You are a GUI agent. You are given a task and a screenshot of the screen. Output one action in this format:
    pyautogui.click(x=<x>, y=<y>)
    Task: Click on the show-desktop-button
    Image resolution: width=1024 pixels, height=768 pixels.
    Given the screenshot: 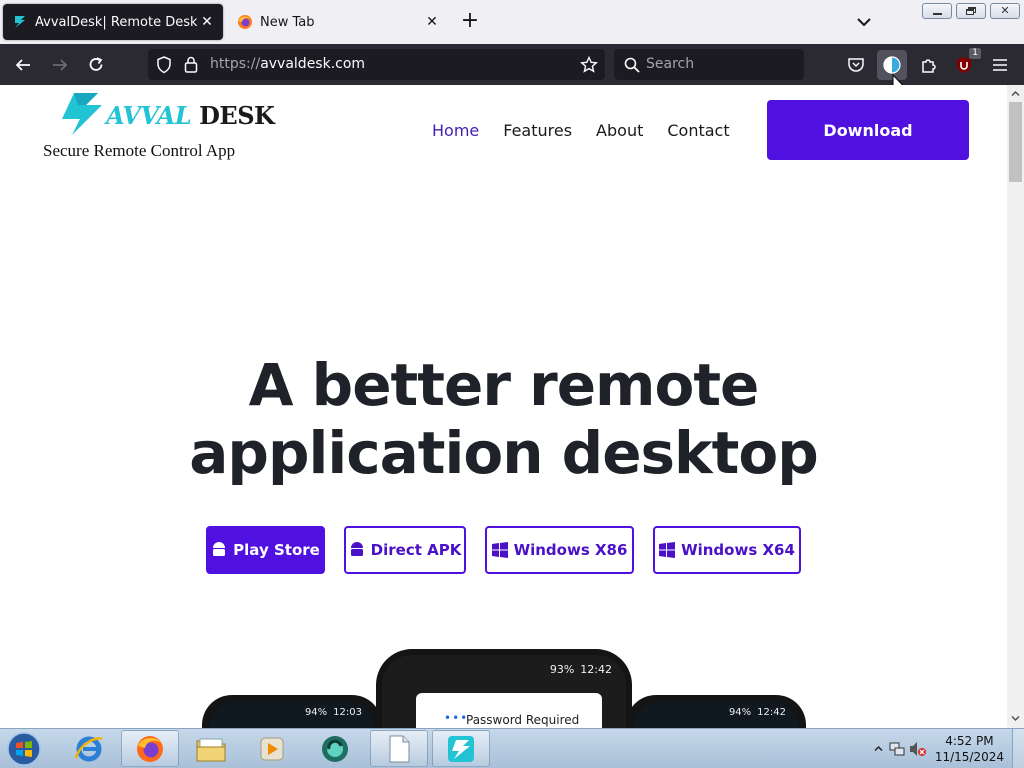 What is the action you would take?
    pyautogui.click(x=1018, y=748)
    